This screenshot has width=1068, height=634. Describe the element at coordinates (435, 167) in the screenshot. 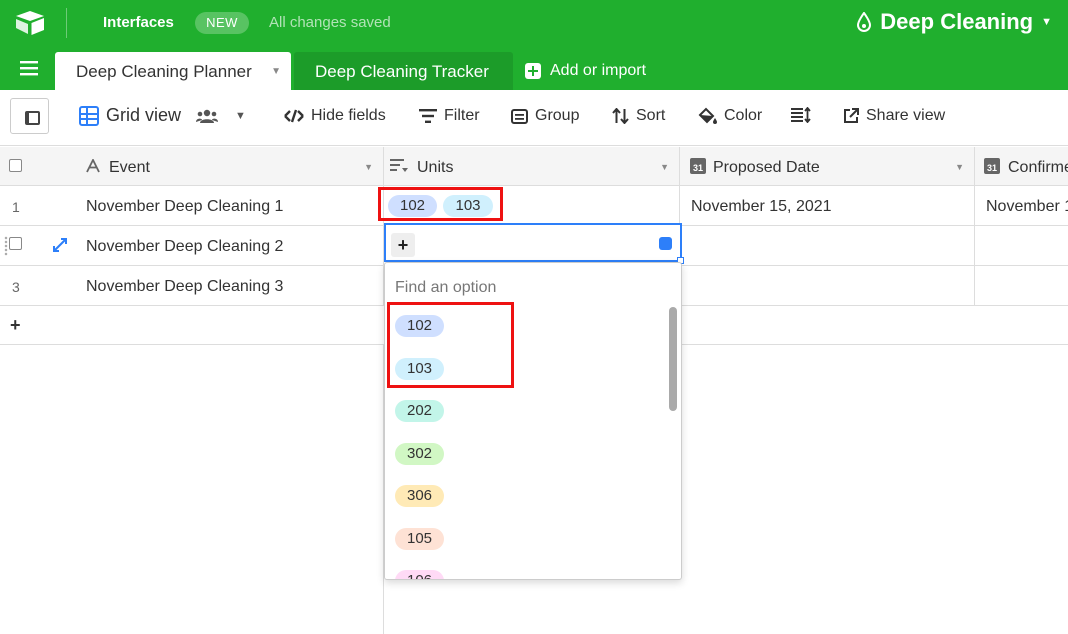

I see `column-name: Units` at that location.